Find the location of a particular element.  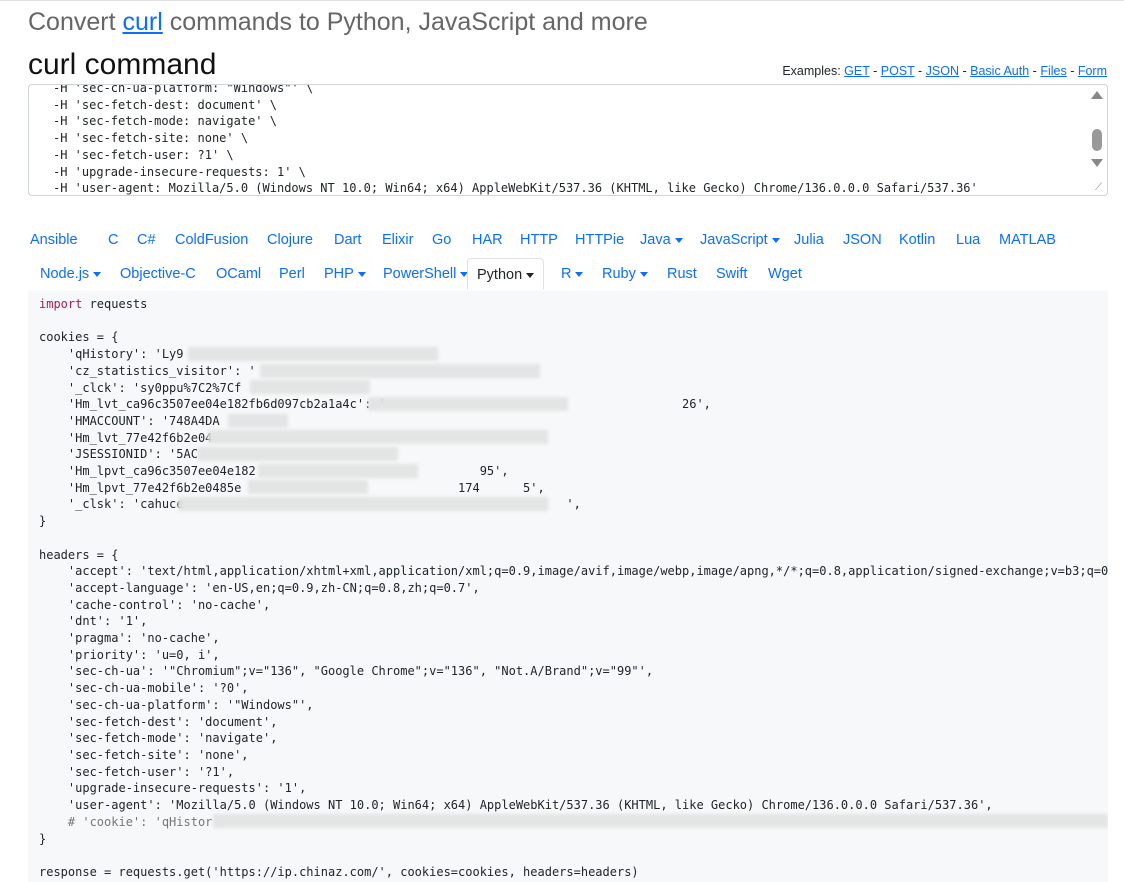

tab-go: Go is located at coordinates (441, 240).